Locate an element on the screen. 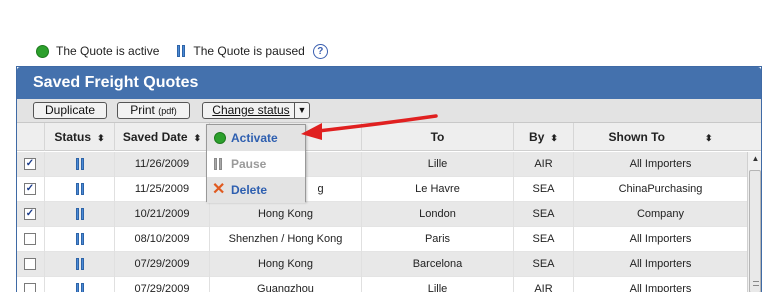 This screenshot has width=767, height=292. red-pointer-arrow-icon is located at coordinates (369, 127).